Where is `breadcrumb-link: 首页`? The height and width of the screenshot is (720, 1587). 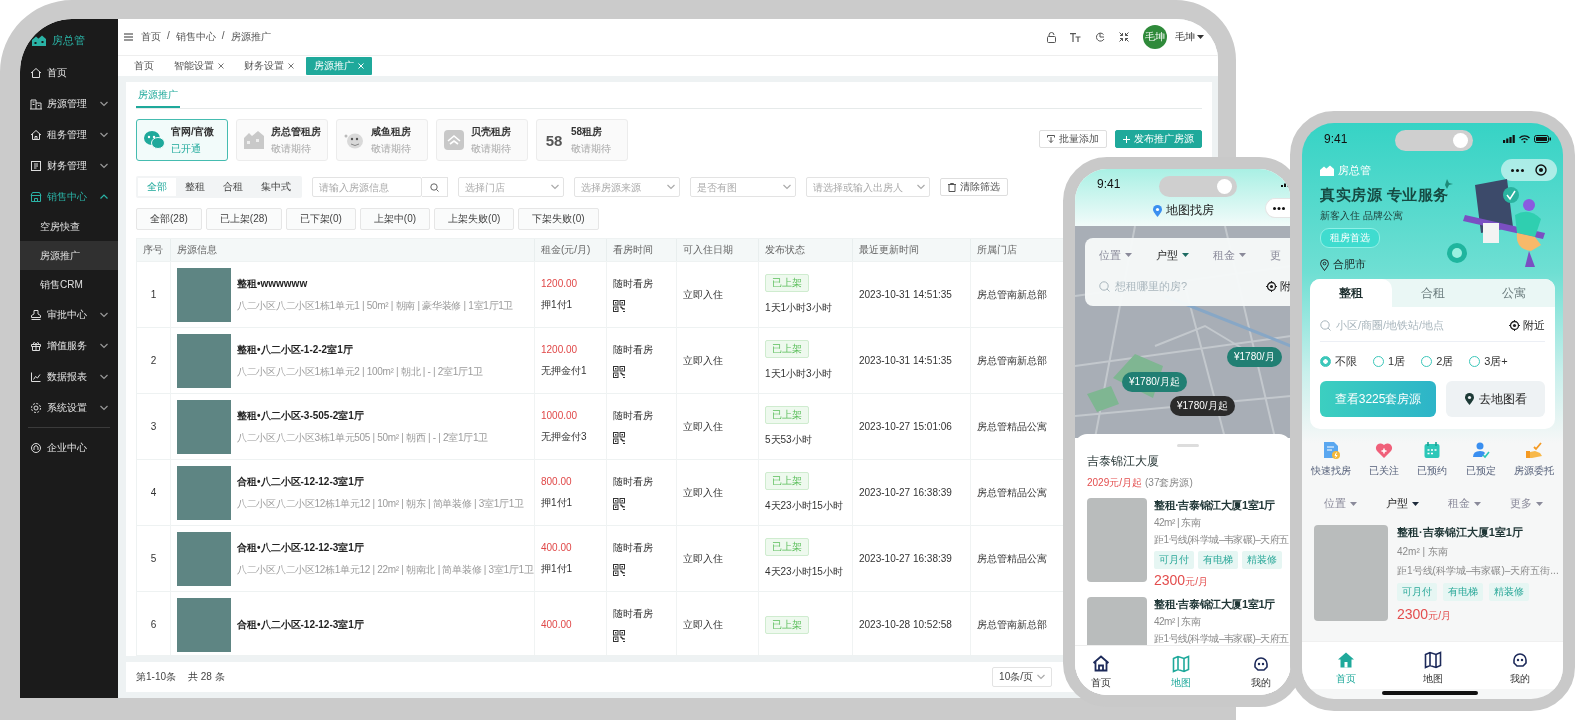
breadcrumb-link: 首页 is located at coordinates (151, 37).